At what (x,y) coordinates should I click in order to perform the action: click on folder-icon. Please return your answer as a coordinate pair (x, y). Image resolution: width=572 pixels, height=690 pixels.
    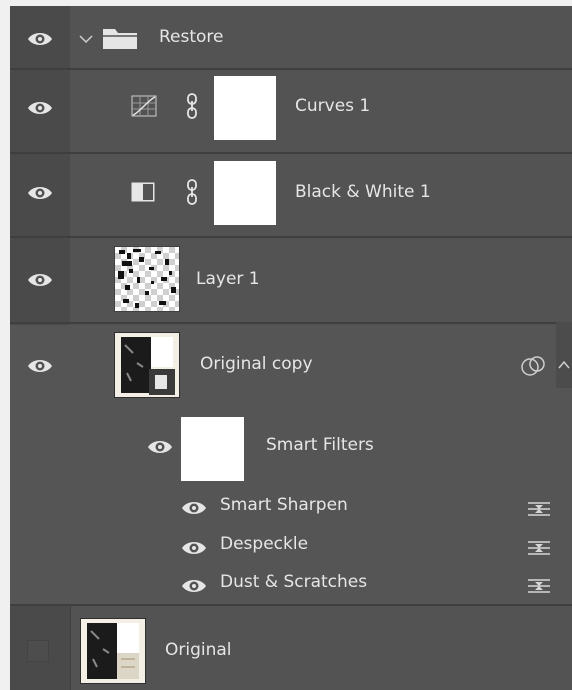
    Looking at the image, I should click on (120, 40).